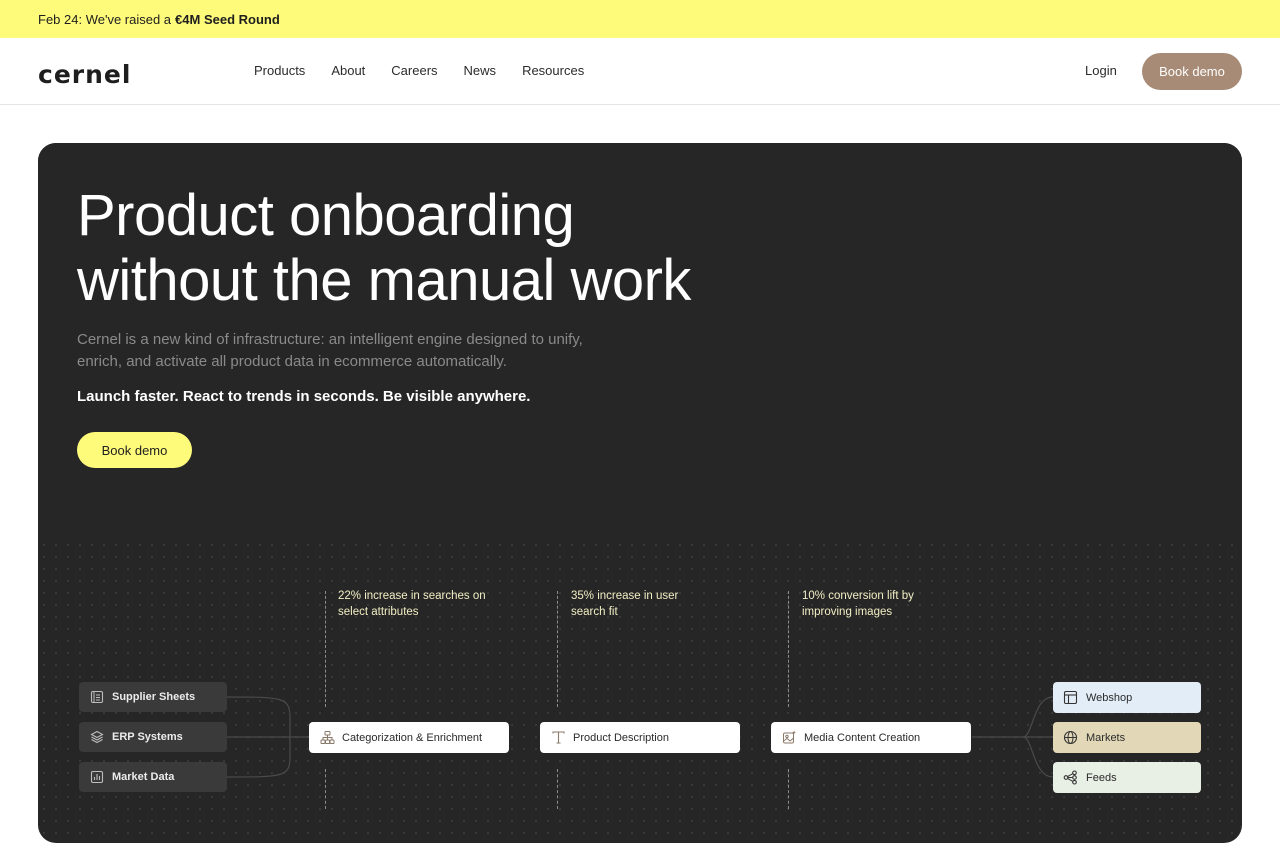  What do you see at coordinates (414, 70) in the screenshot?
I see `nav-item-careers: Careers` at bounding box center [414, 70].